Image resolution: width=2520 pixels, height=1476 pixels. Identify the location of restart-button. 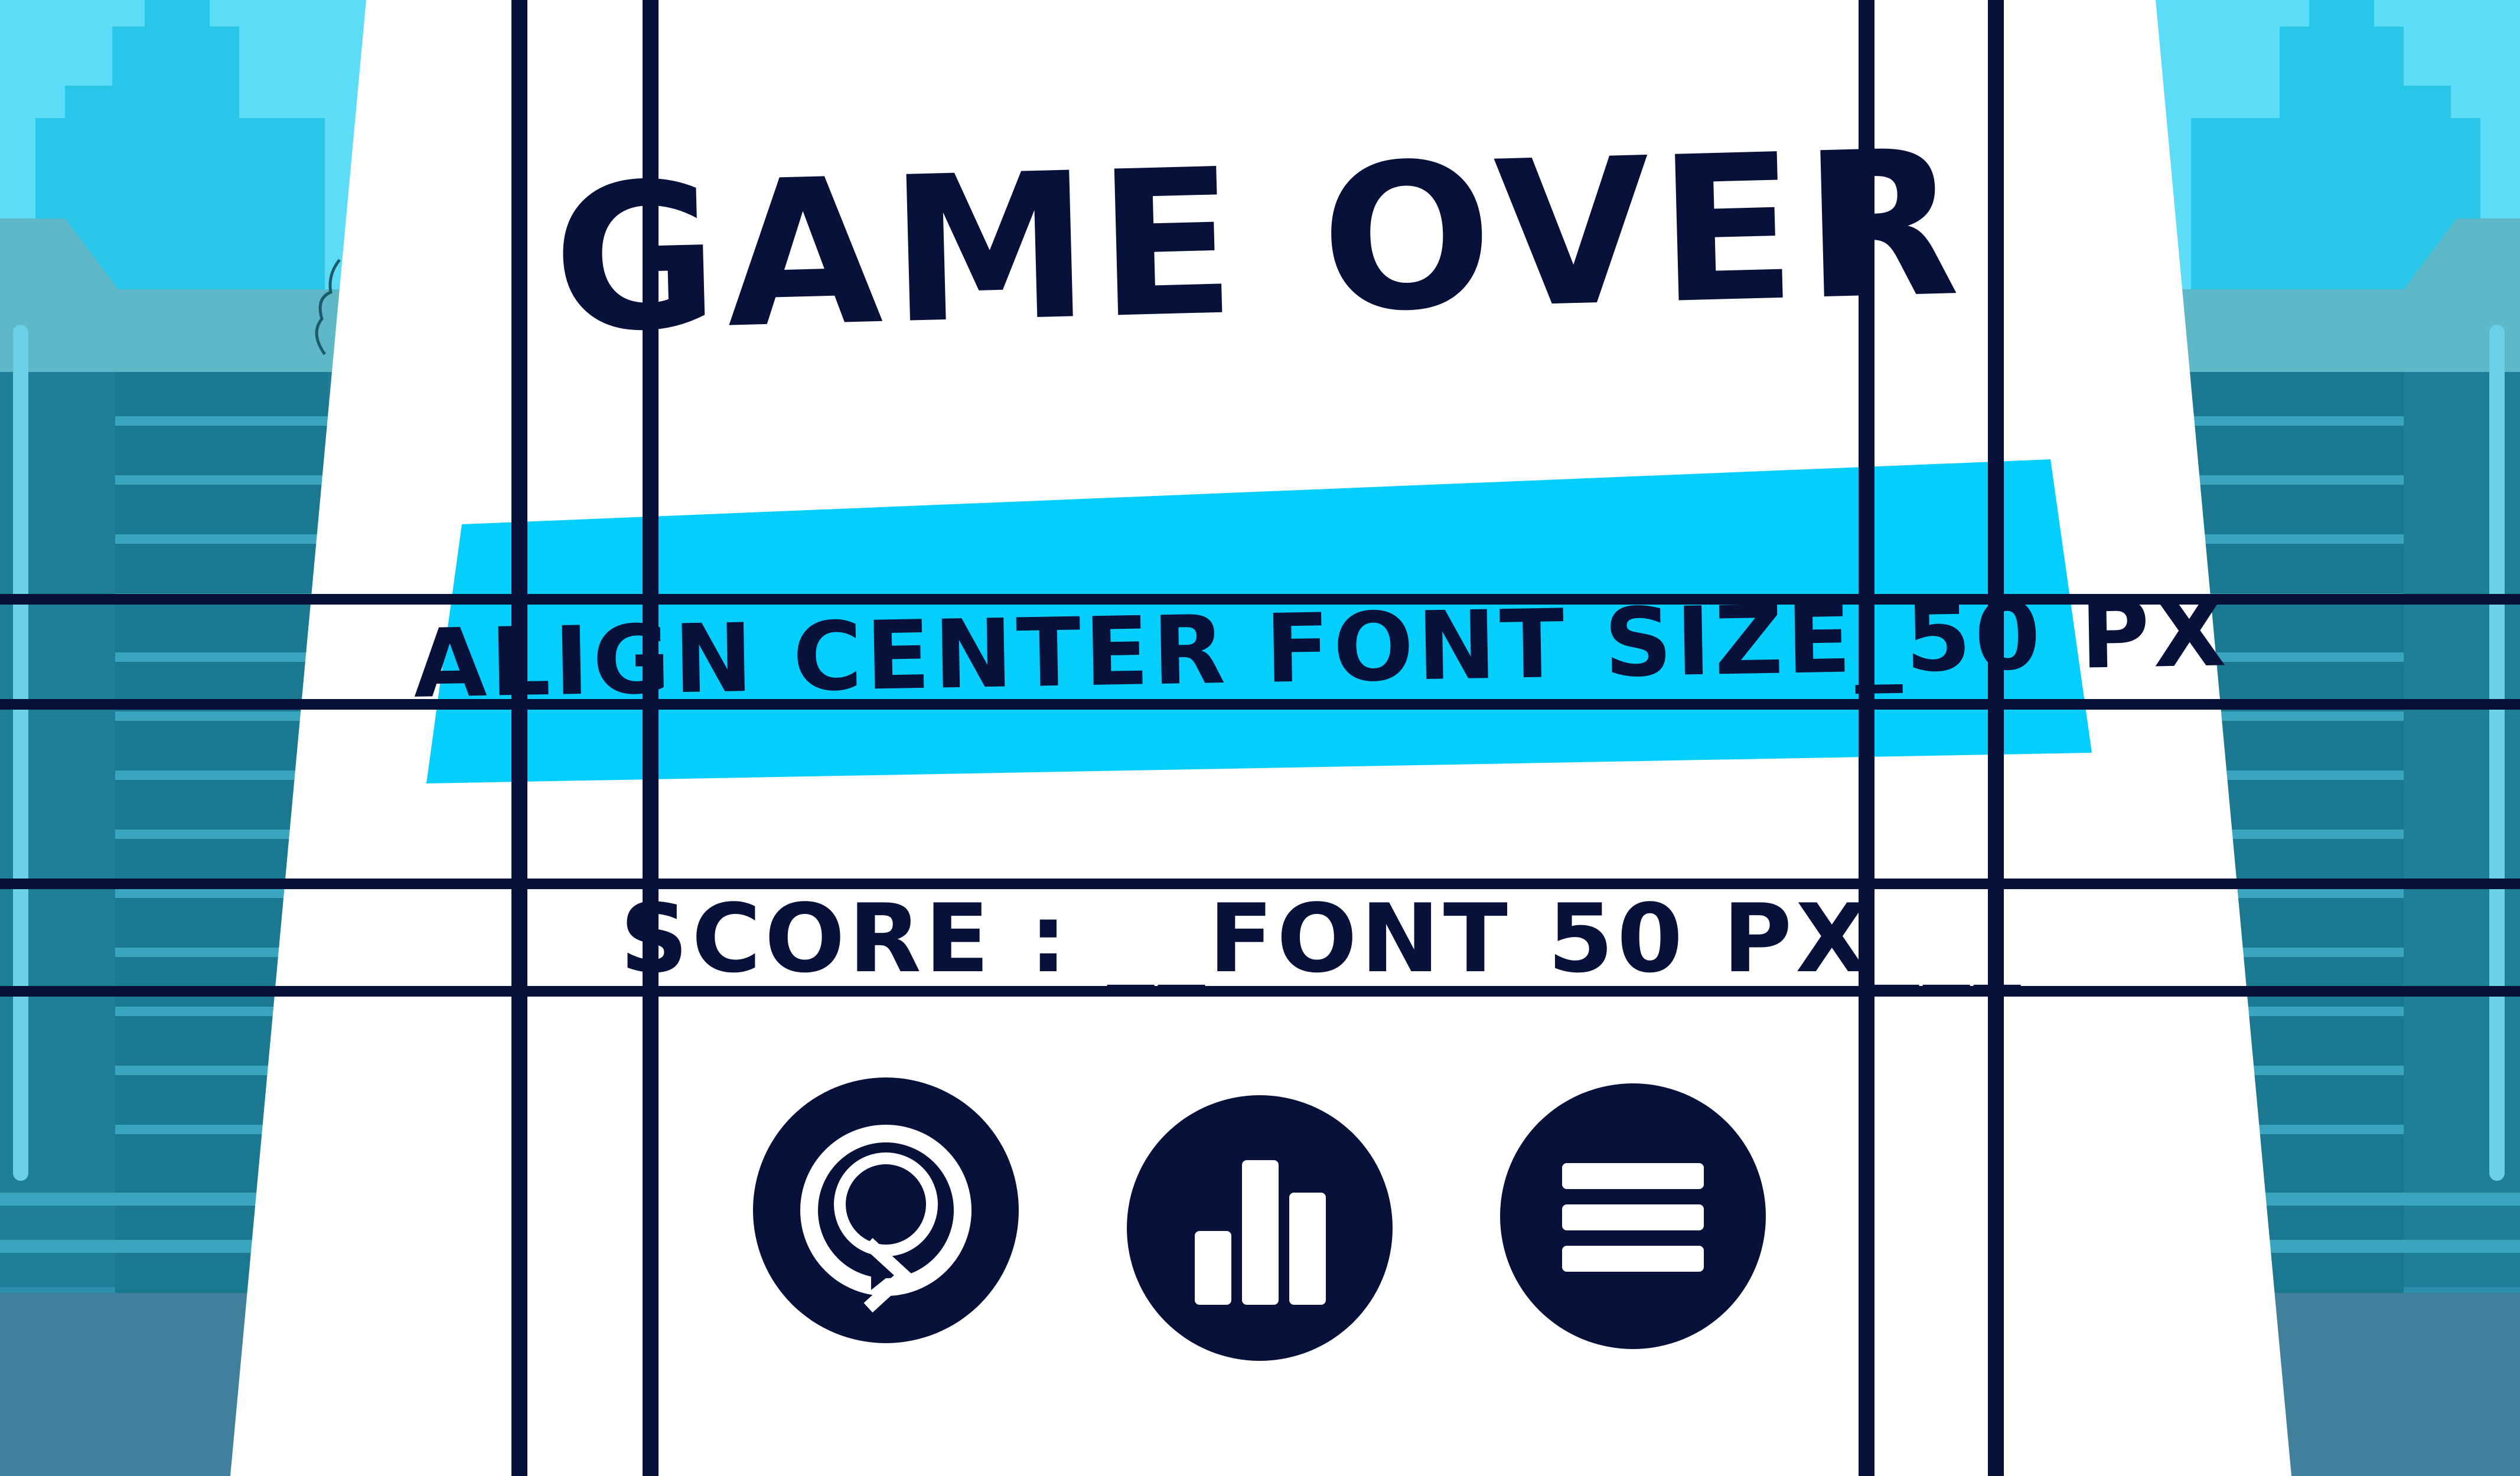
(886, 1210).